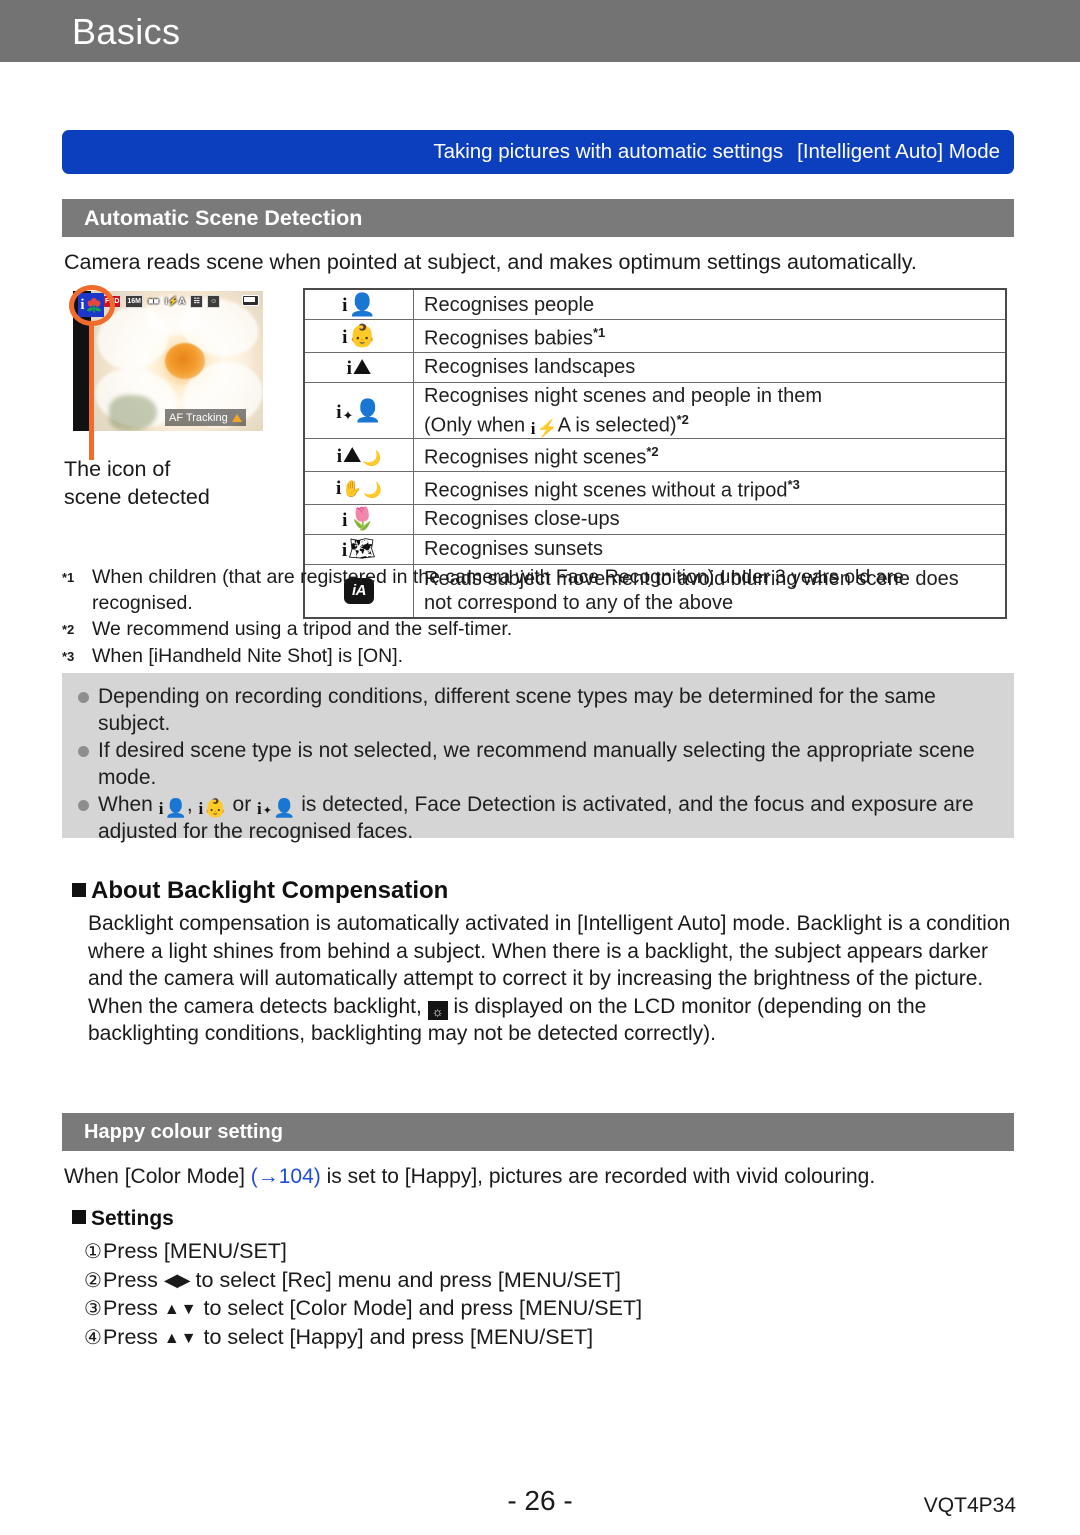 This screenshot has width=1080, height=1535. I want to click on lcd-status-icon-bar: FHD 16M ■■ i⚡A ☵ ☺, so click(162, 301).